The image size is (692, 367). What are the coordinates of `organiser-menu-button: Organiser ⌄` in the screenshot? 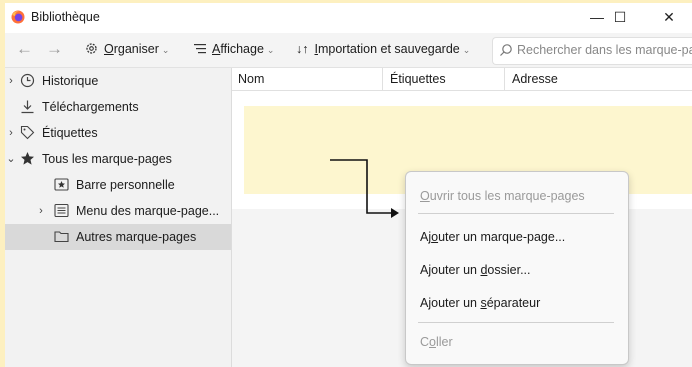 It's located at (127, 49).